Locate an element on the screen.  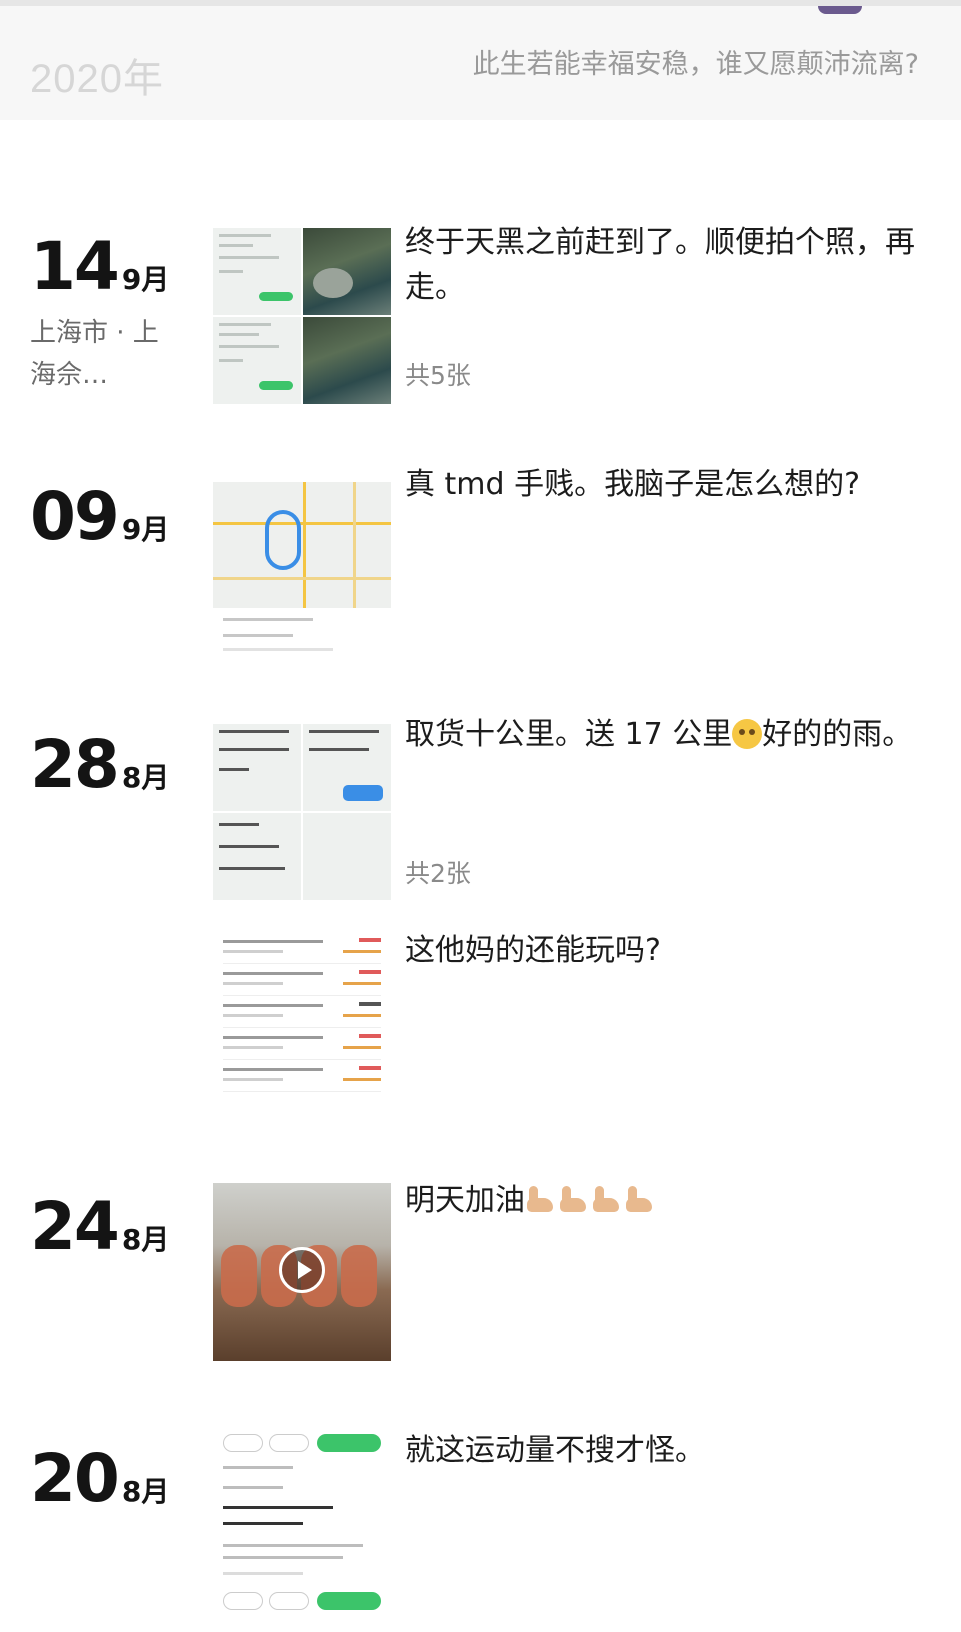
post-text: 取货十公里。送 17 公里 好的的雨。 is located at coordinates (670, 734).